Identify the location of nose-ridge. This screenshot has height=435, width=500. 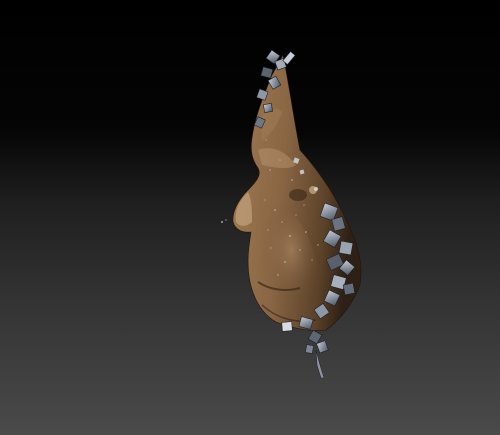
(243, 209).